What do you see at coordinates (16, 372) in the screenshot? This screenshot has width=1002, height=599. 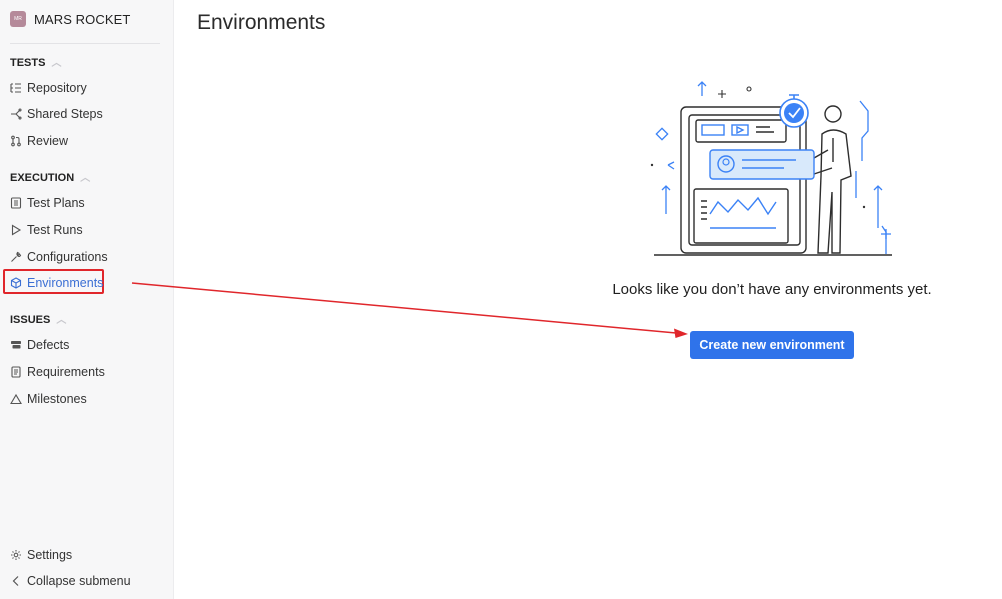 I see `document-icon` at bounding box center [16, 372].